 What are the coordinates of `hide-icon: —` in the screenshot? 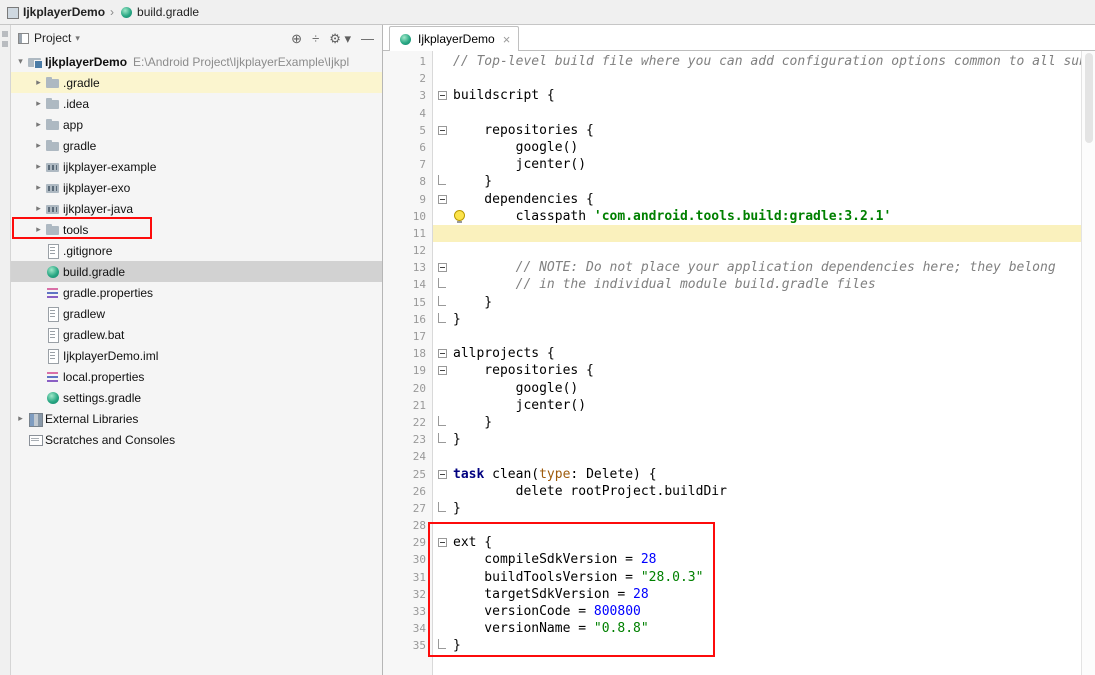 It's located at (367, 38).